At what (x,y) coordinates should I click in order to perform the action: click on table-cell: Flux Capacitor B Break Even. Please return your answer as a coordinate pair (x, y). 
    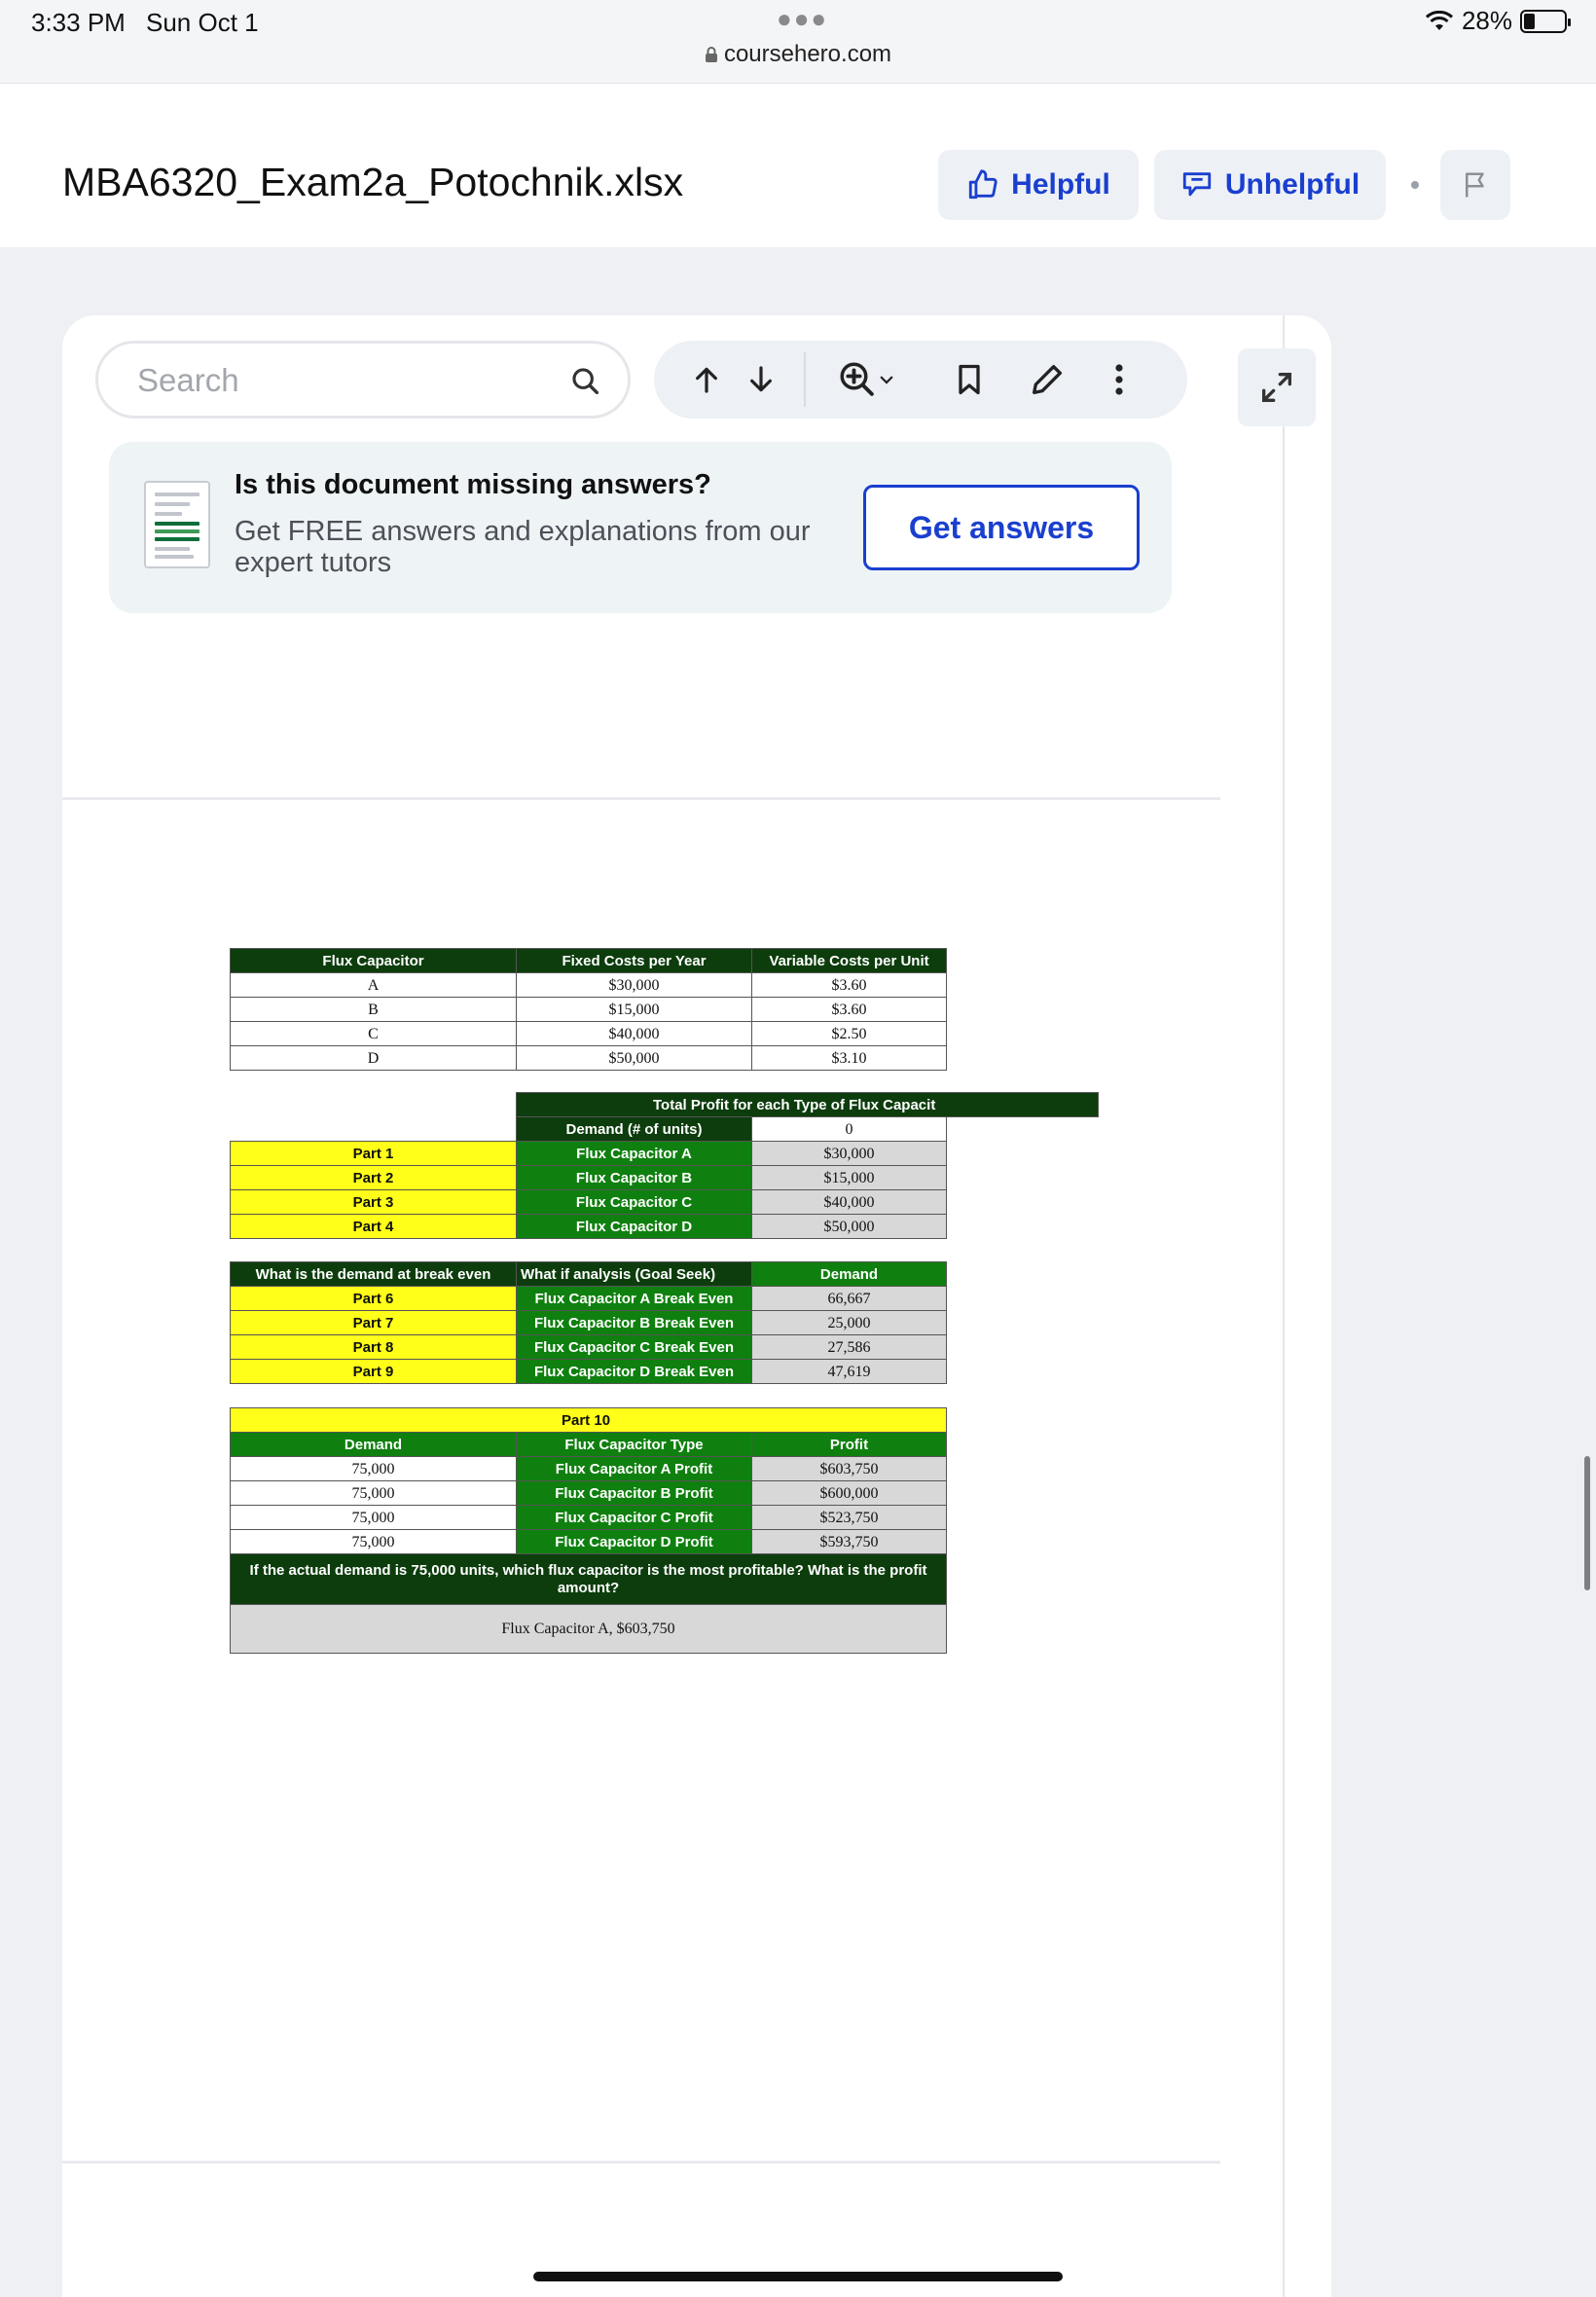
    Looking at the image, I should click on (634, 1322).